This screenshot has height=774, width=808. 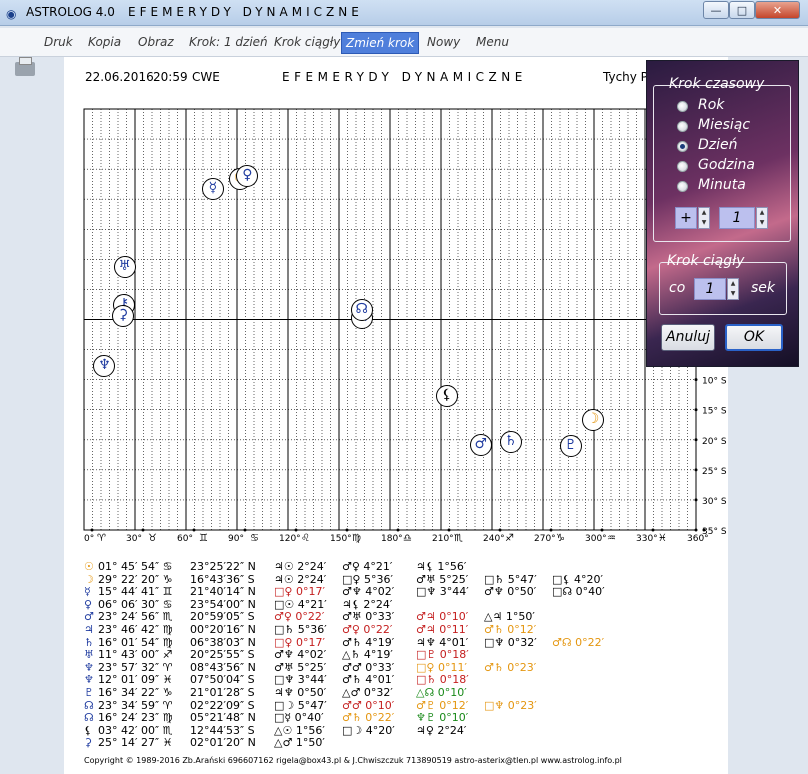 What do you see at coordinates (442, 718) in the screenshot?
I see `row-aspect: ♆♇ 0°10′` at bounding box center [442, 718].